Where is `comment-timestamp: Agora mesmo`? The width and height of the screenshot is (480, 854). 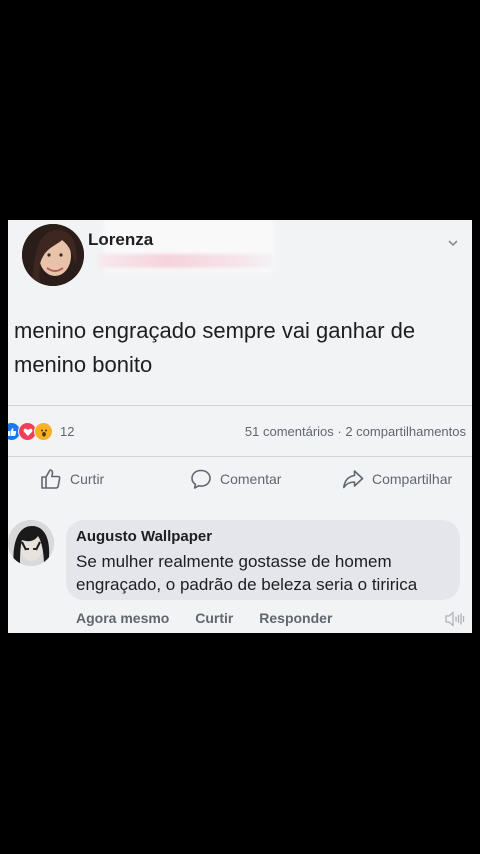 comment-timestamp: Agora mesmo is located at coordinates (123, 618).